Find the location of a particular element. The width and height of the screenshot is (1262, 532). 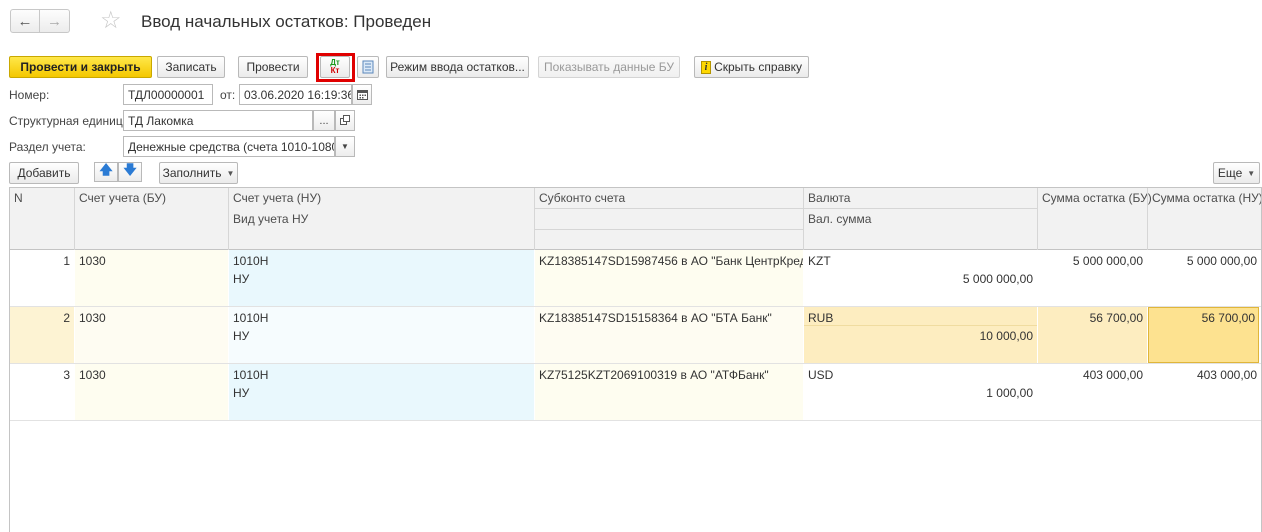

cell-n: 2 is located at coordinates (42, 335).